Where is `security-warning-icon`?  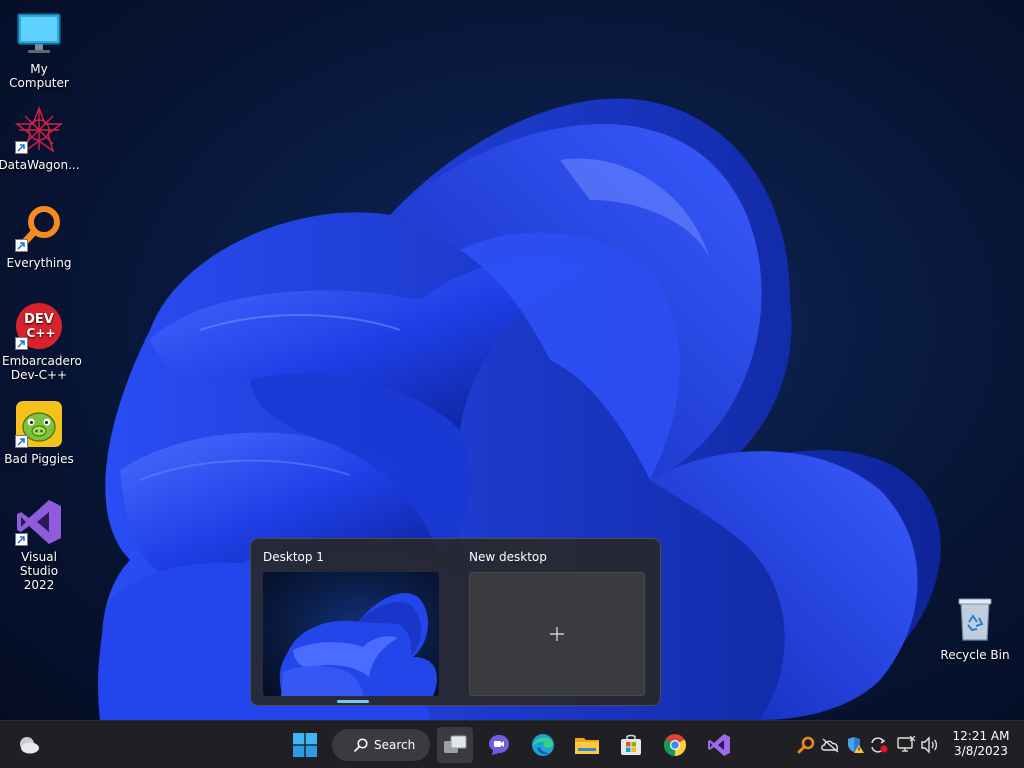
security-warning-icon is located at coordinates (856, 745).